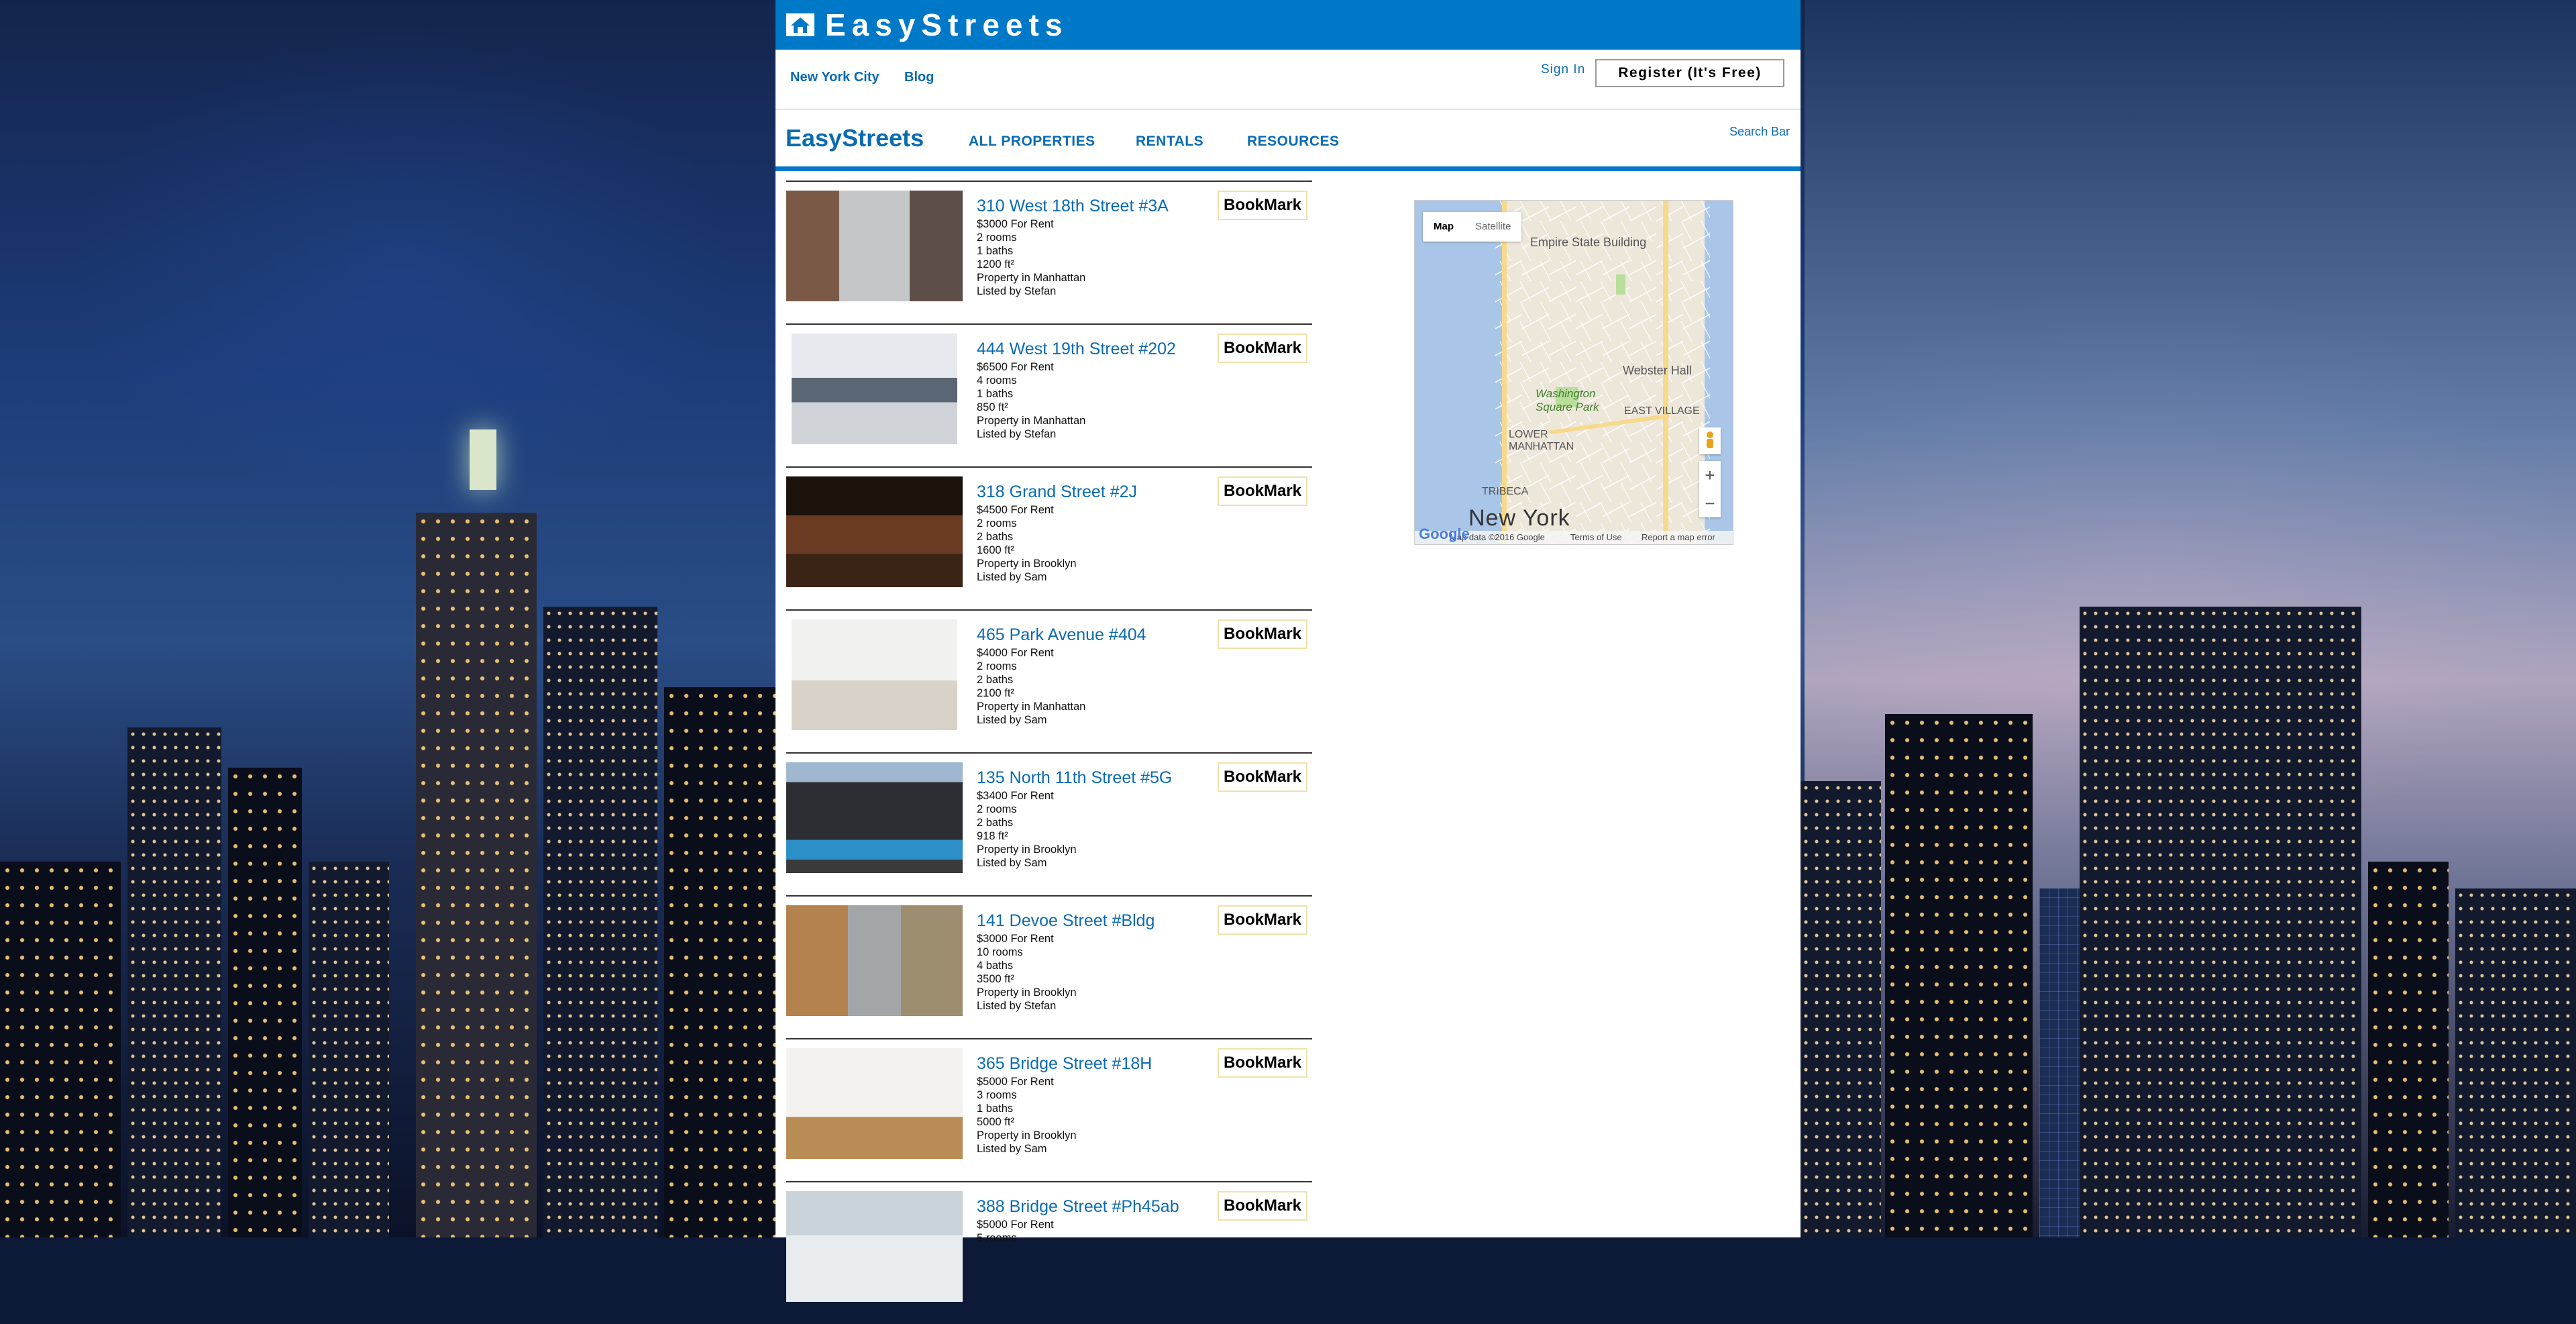 The height and width of the screenshot is (1324, 2576). Describe the element at coordinates (1596, 537) in the screenshot. I see `map-terms-link: Terms of Use` at that location.